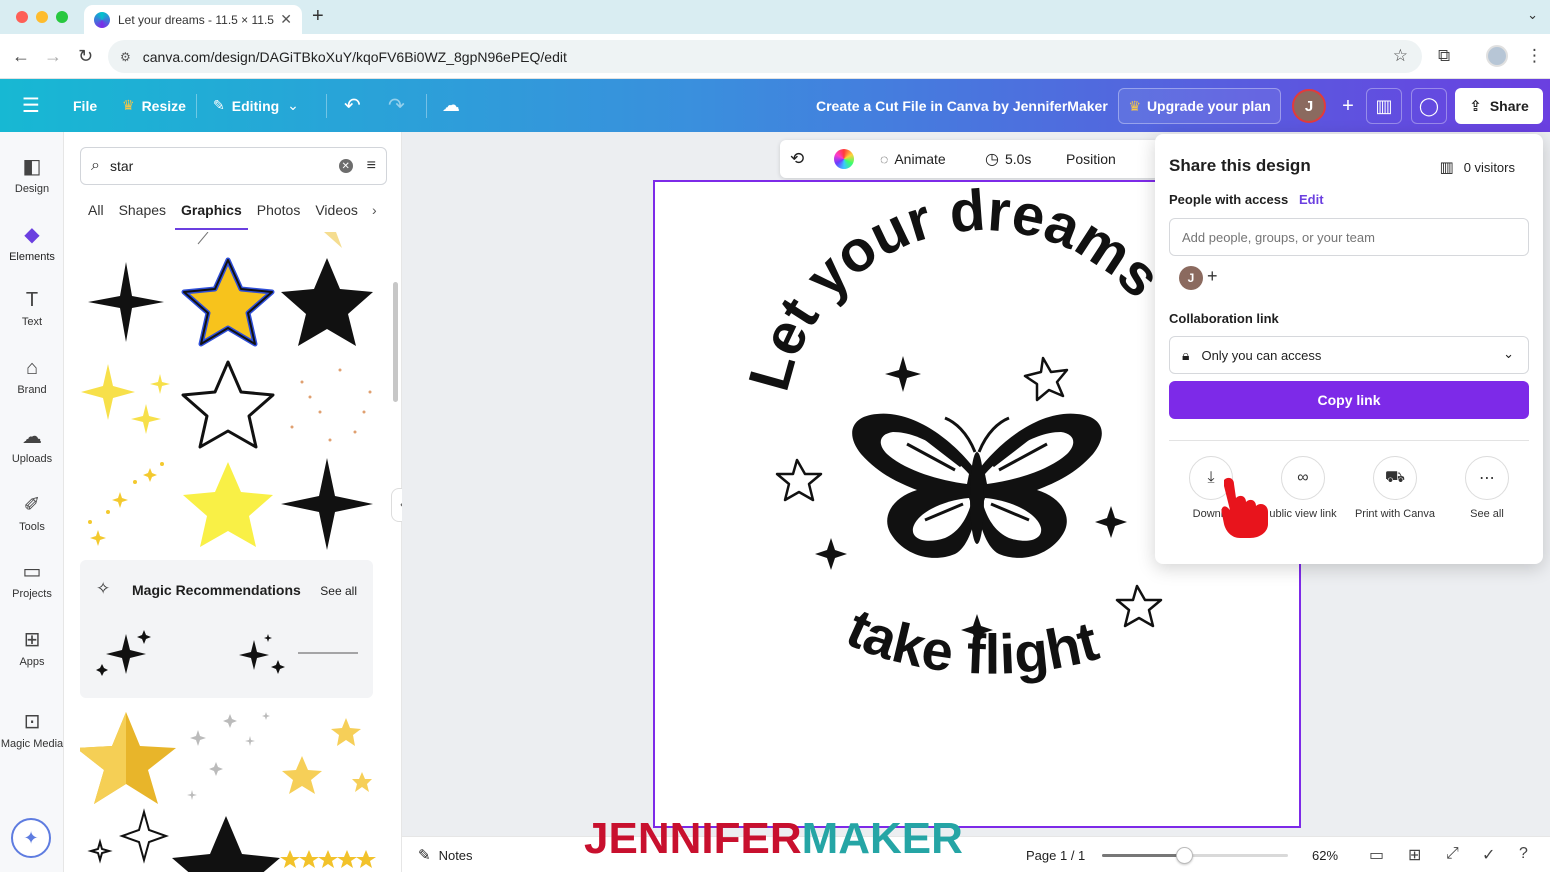  I want to click on rail-item-uploads: ☁ Uploads, so click(32, 444).